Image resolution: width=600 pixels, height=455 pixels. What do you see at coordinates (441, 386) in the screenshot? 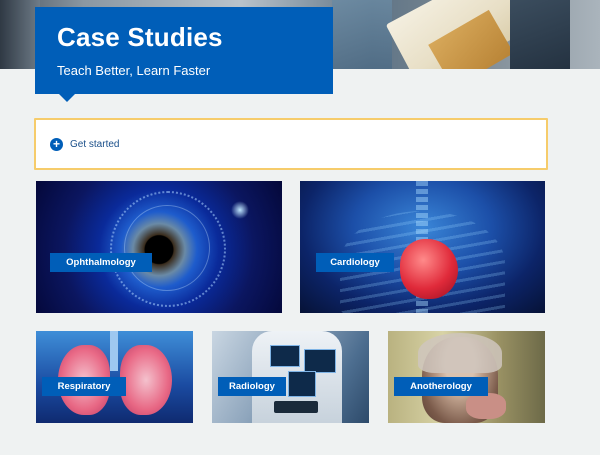
I see `category-label: Anotherology` at bounding box center [441, 386].